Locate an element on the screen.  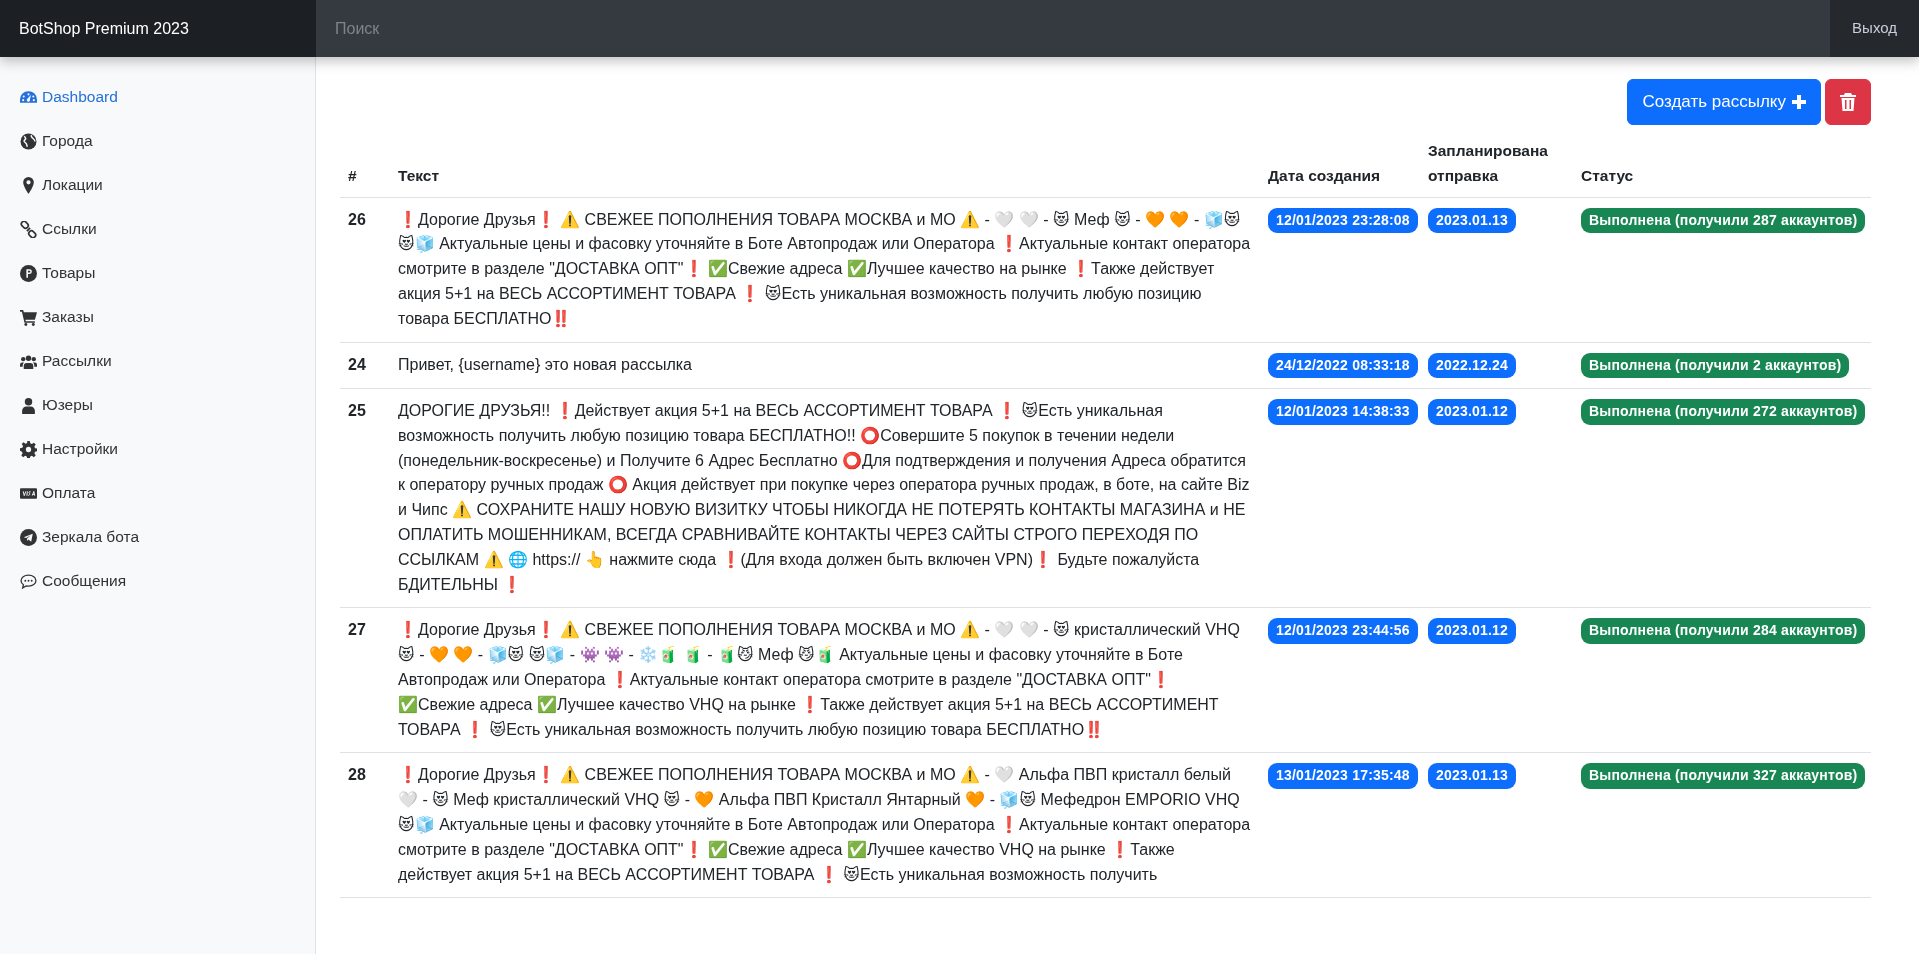
message-text: ❗Дорогие Друзья❗ ⚠ СВЕЖЕЕ ПОПОЛНЕНИЯ ТОВАРА МОСКВА и МО ⚠ - 🤍 🤍 - 😻 Меф 😻 - 🧡 🧡 - 🧊😻 😻🧊 Актуальные цены и фасовку уточняйте в Боте Автопродаж или Оператора ❗Актуальные контакт оператора смотрите в разделе "ДОСТАВКА ОПТ"❗ ✅Свежие адреса ✅Лучшее качество на рынке ❗Также действует акция 5+1 на ВЕСЬ АССОРТИМЕНТ ТОВАРА ❗ 😻Есть уникальная возможность получить любую позицию товара БЕСПЛАТНО‼ is located at coordinates (825, 270).